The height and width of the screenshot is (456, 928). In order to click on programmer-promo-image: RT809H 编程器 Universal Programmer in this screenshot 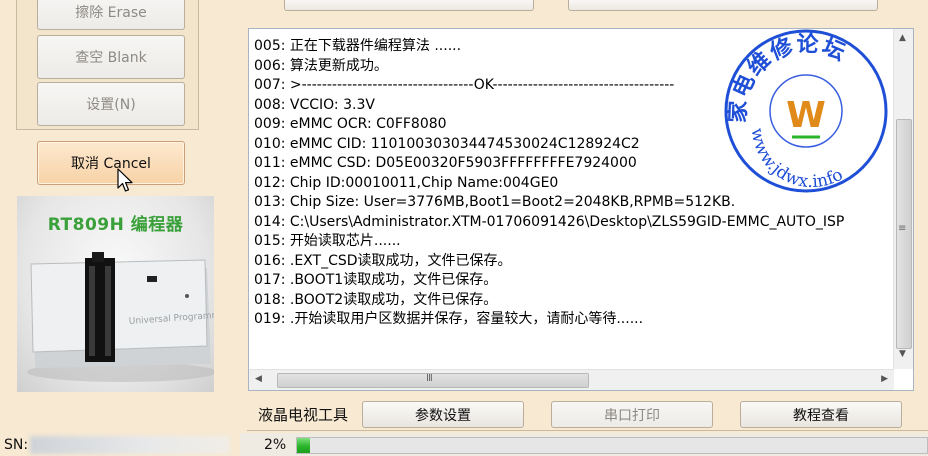, I will do `click(115, 294)`.